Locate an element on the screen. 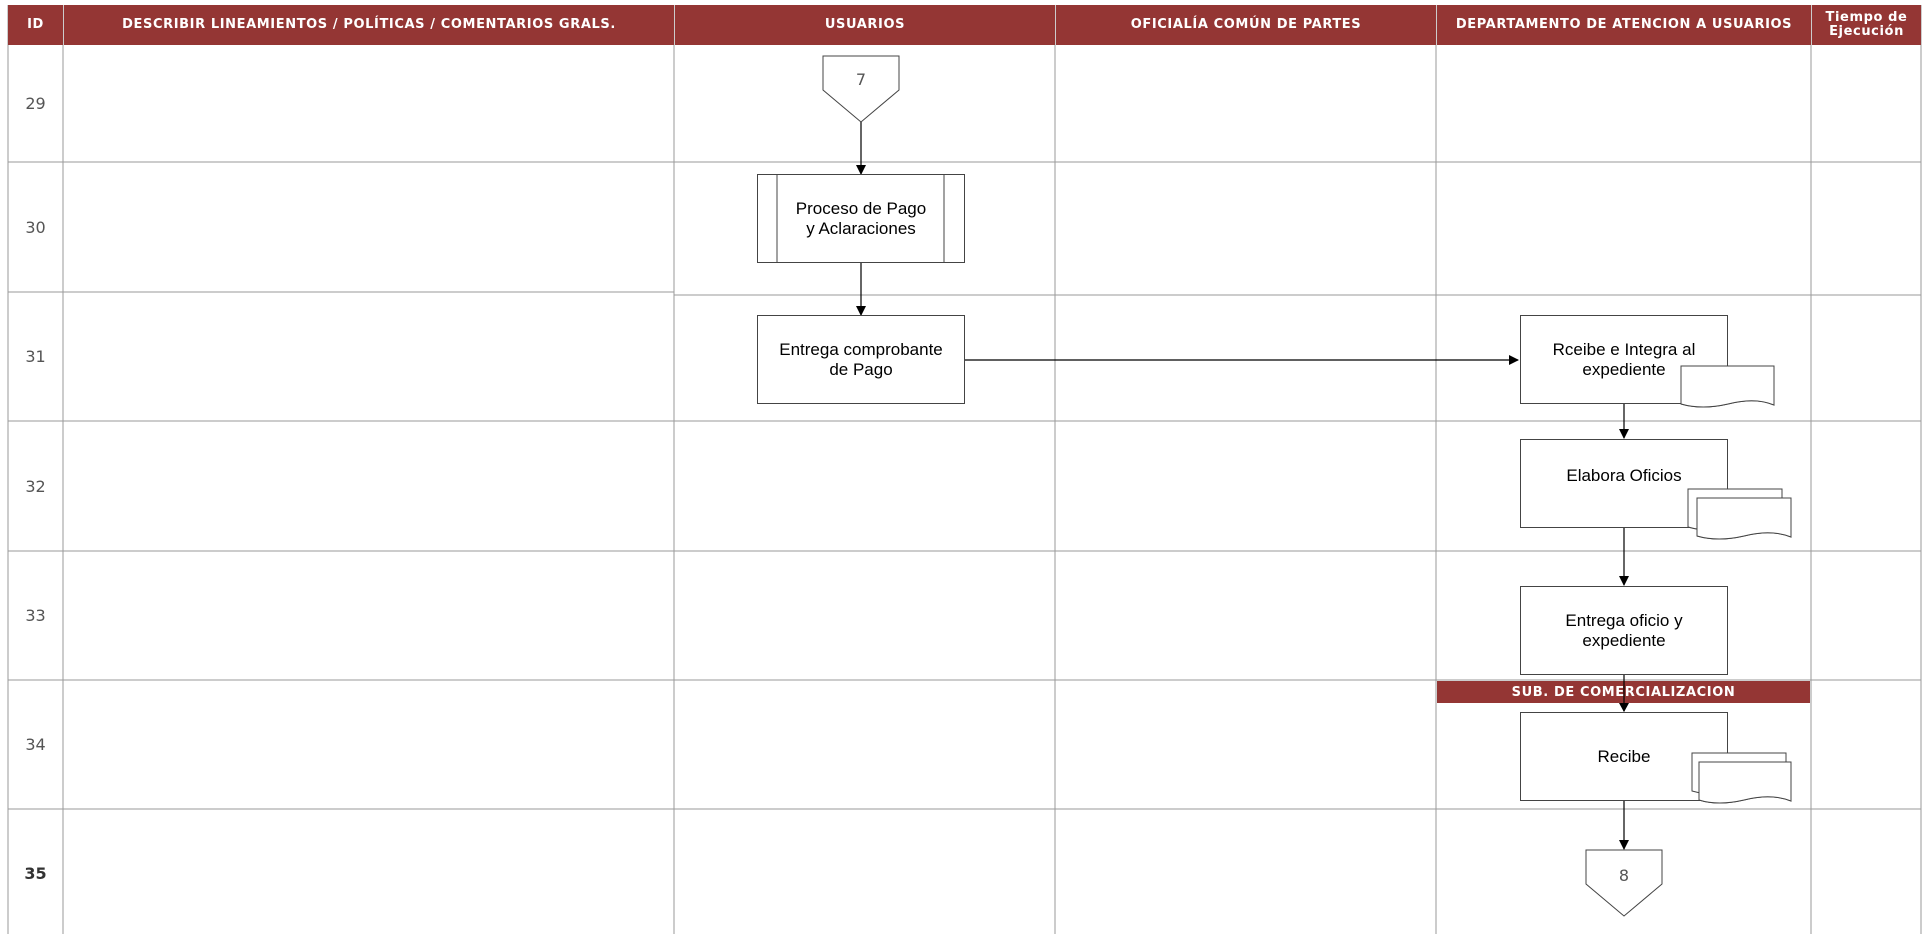 The height and width of the screenshot is (938, 1929). step-entrega-comprobante: Entrega comprobante de Pago is located at coordinates (861, 359).